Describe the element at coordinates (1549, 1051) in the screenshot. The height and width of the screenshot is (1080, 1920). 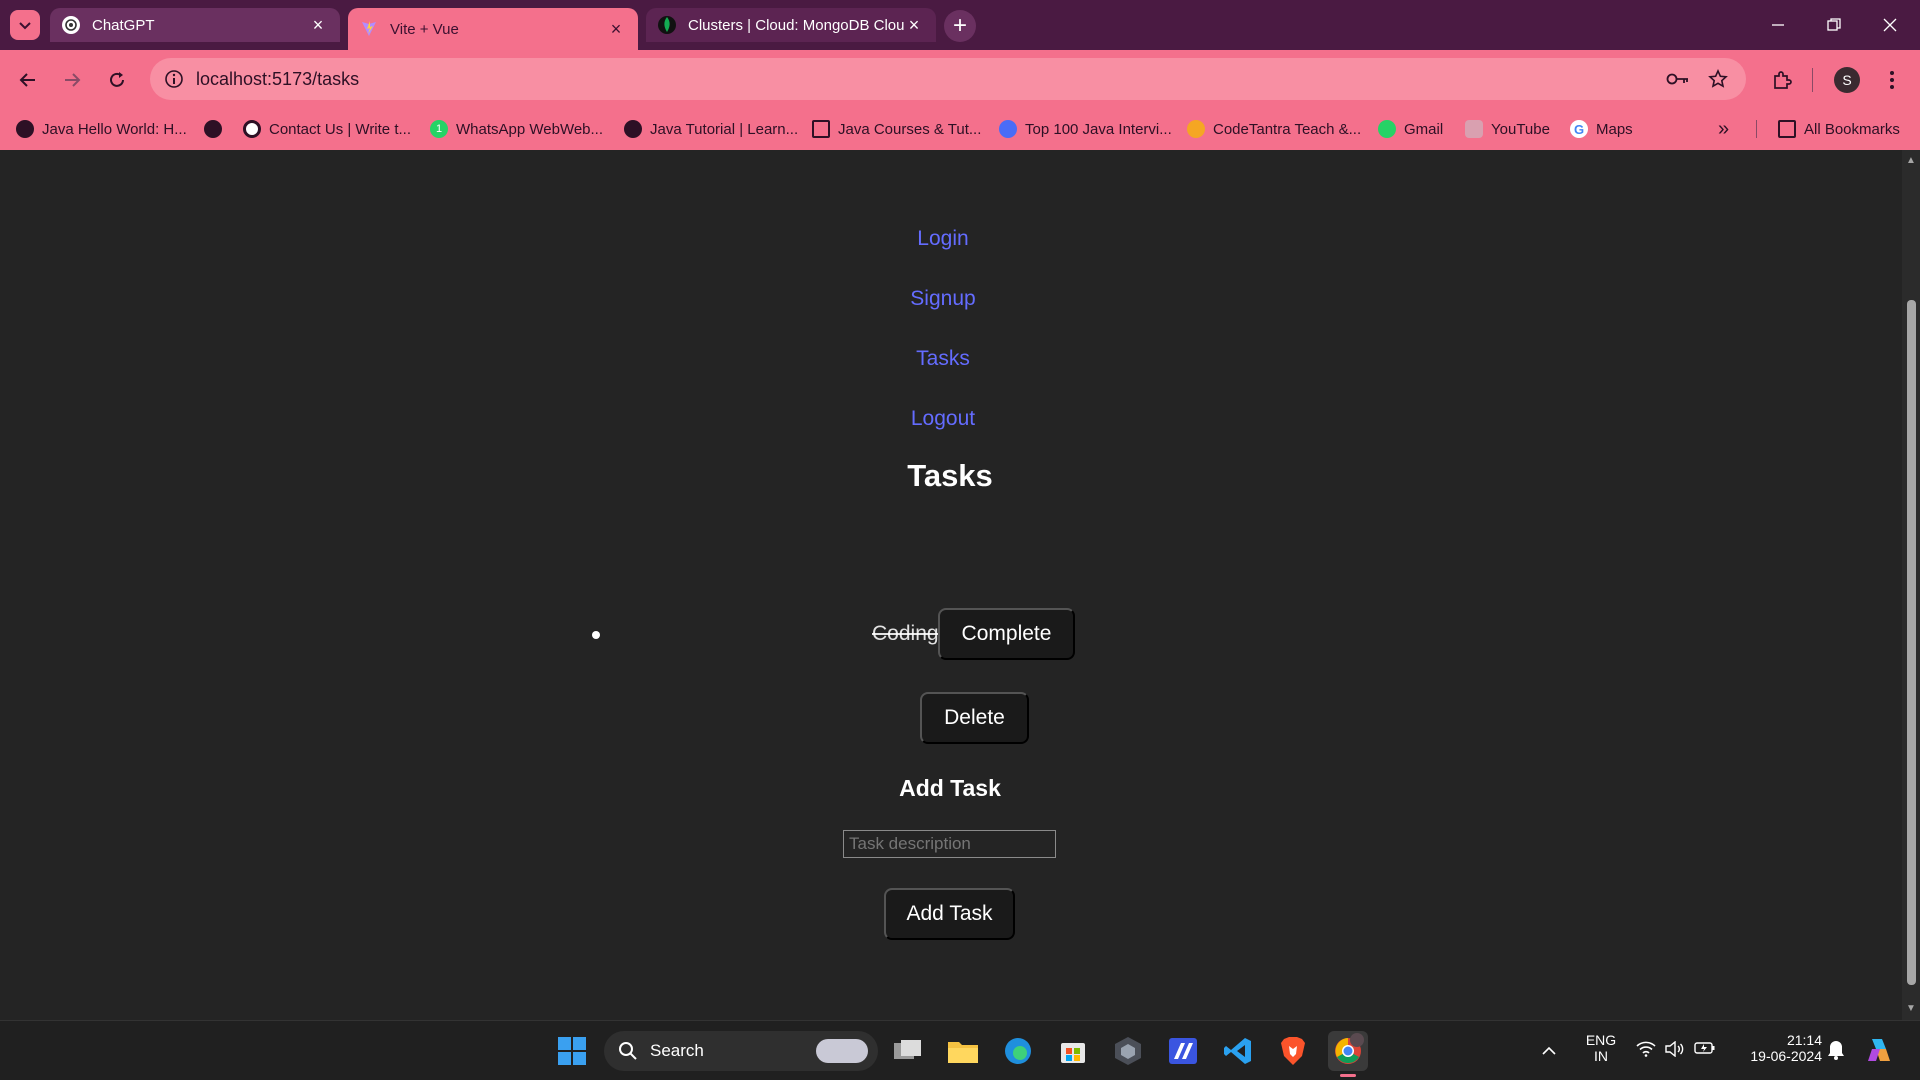
I see `show-hidden-icons-button` at that location.